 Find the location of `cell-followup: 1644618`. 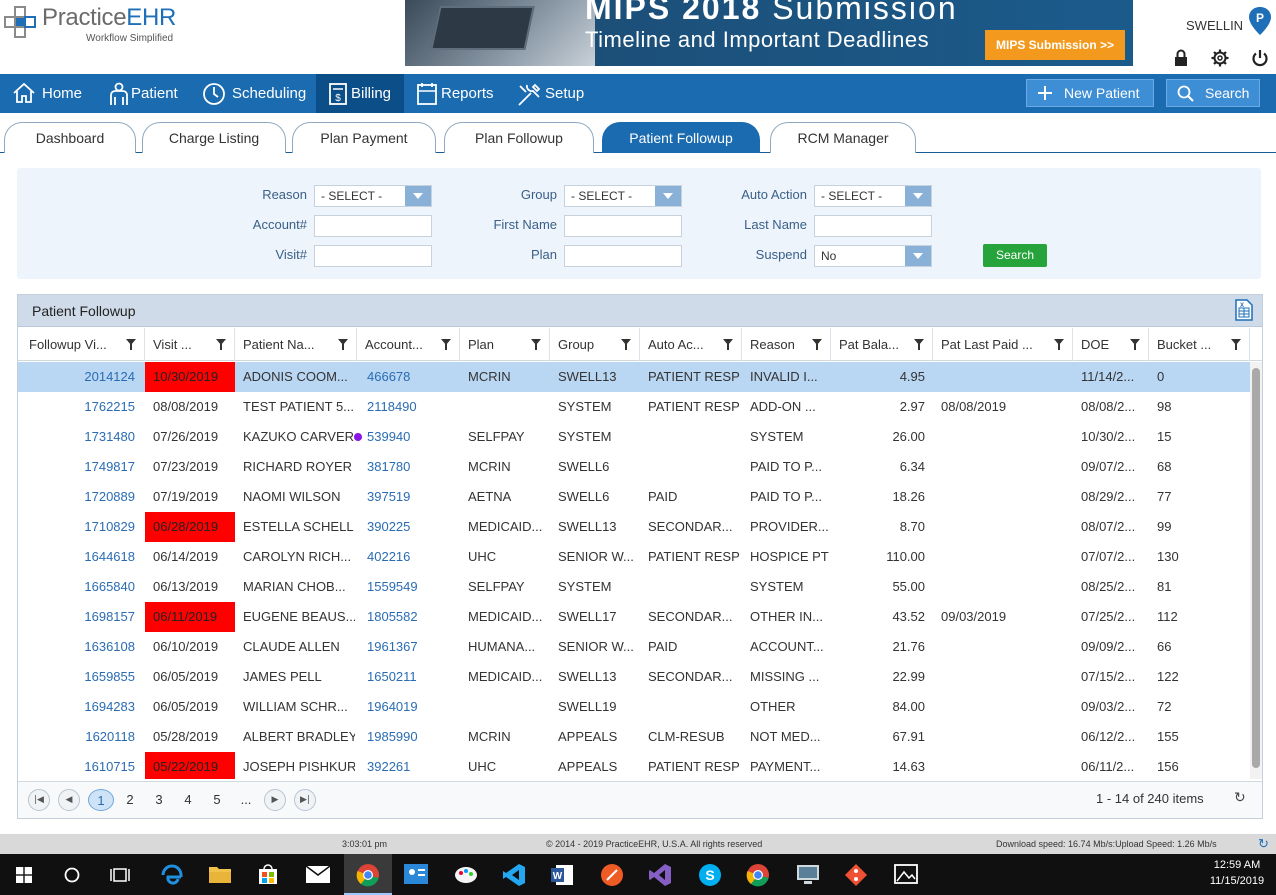

cell-followup: 1644618 is located at coordinates (78, 557).